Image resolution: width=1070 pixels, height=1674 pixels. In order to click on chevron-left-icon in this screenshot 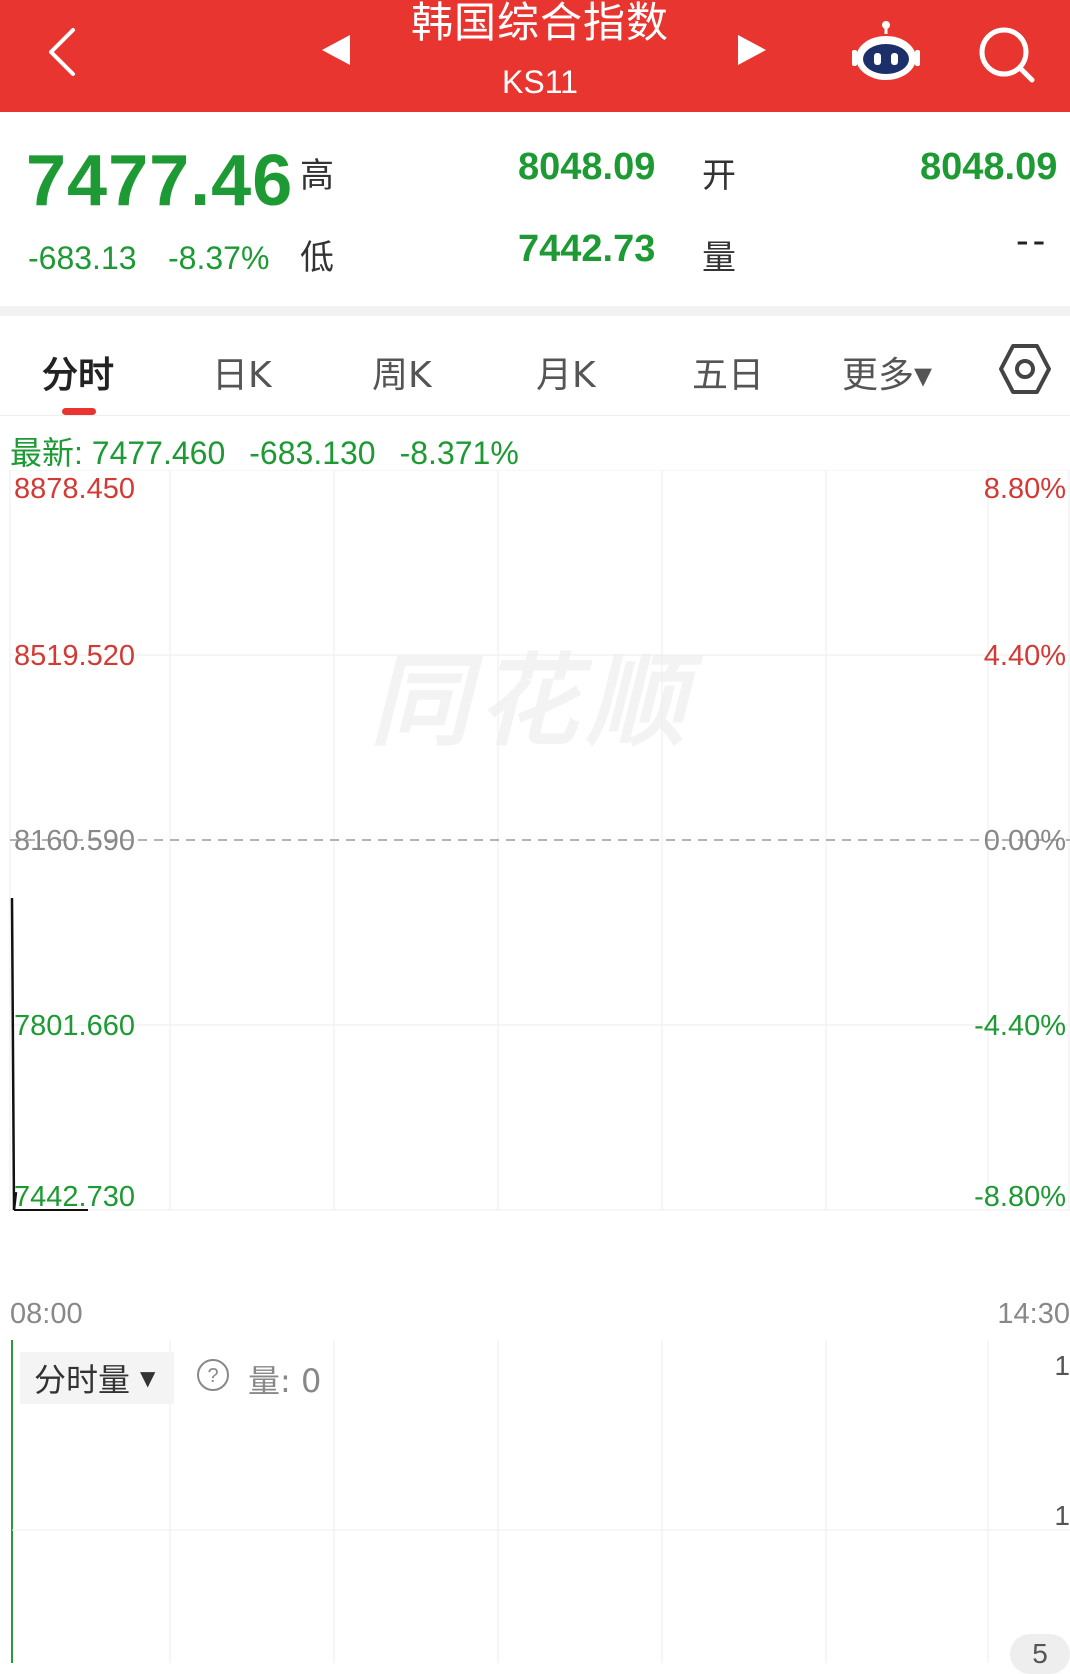, I will do `click(62, 52)`.